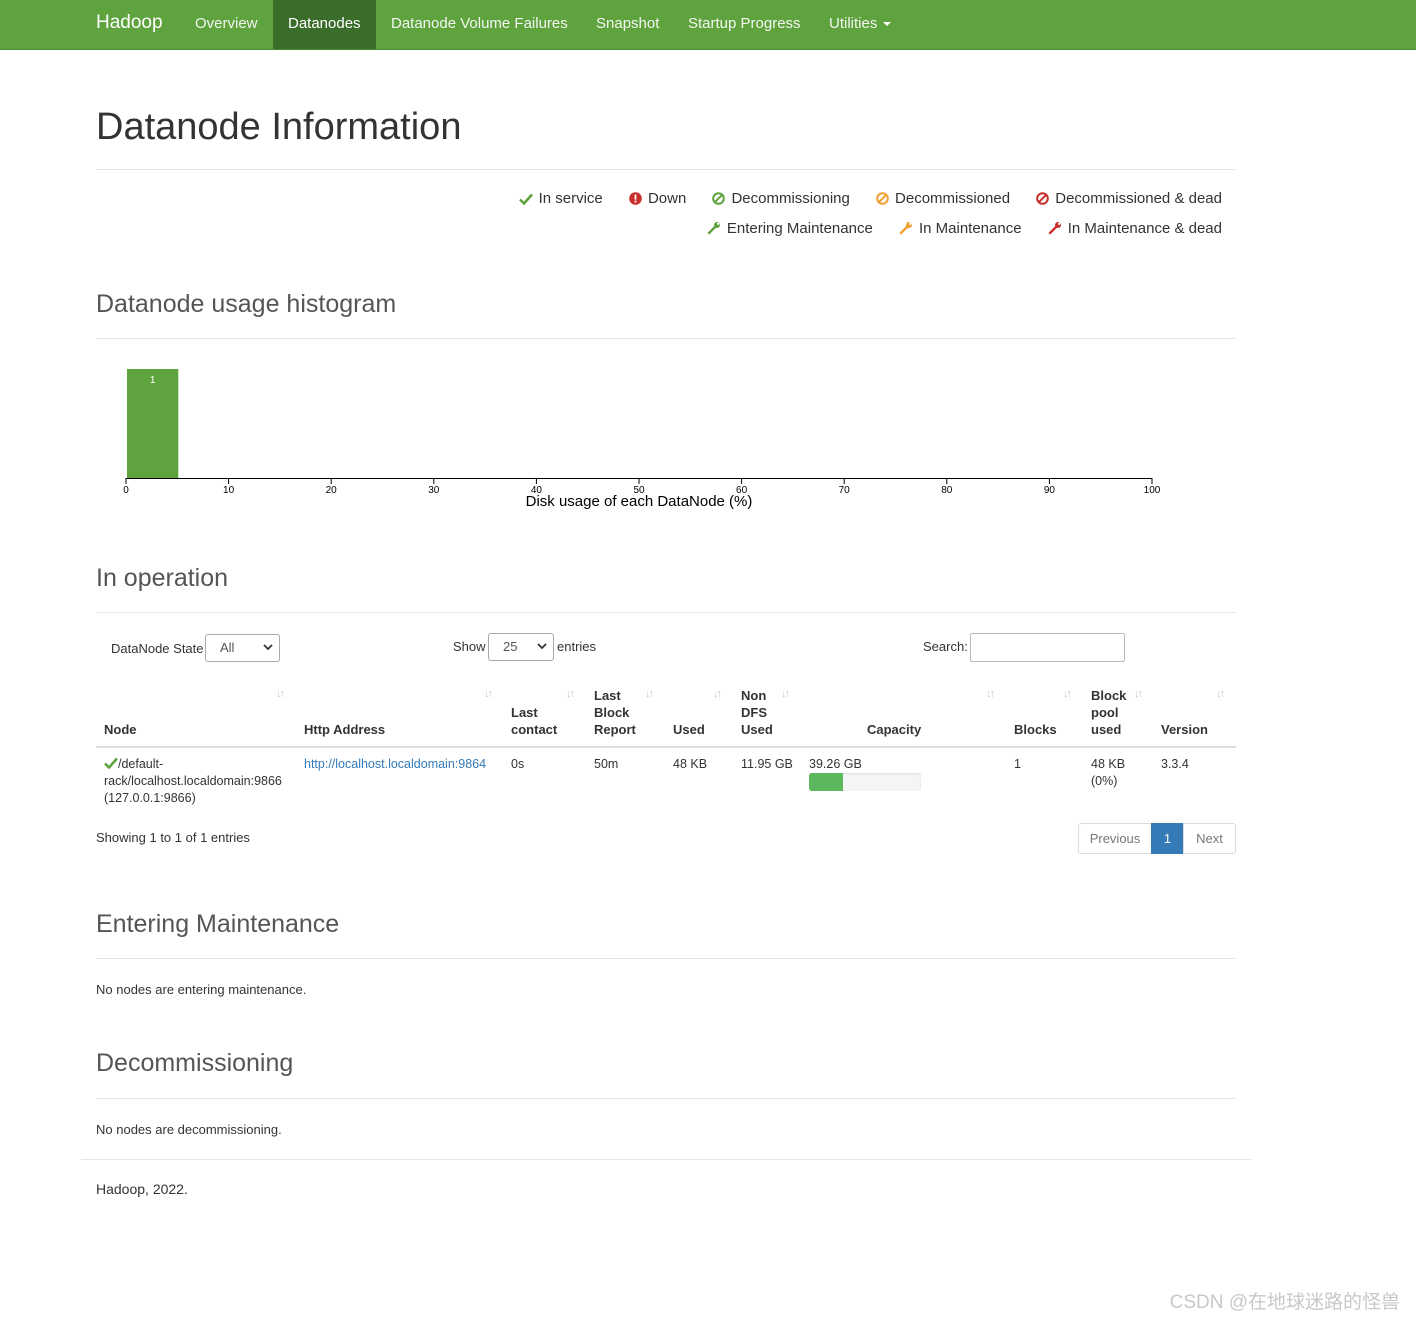 The width and height of the screenshot is (1416, 1318). Describe the element at coordinates (226, 24) in the screenshot. I see `nav-overview: Overview` at that location.